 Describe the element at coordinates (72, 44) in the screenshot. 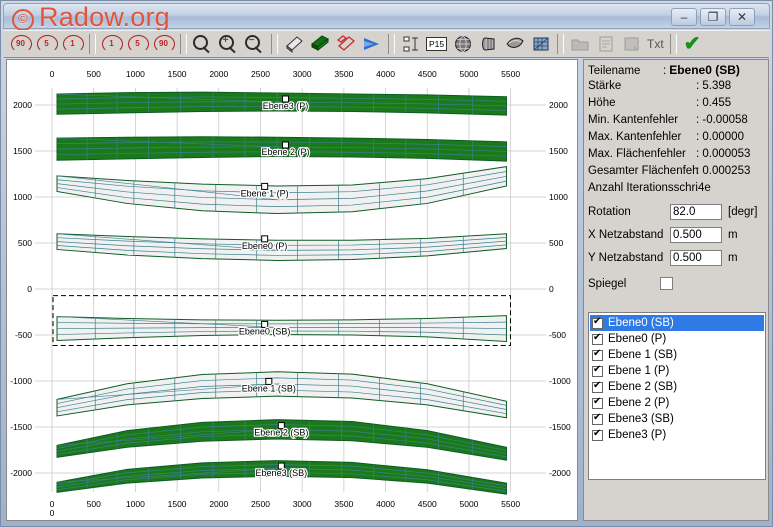

I see `rotate-left-1-button: 1` at that location.